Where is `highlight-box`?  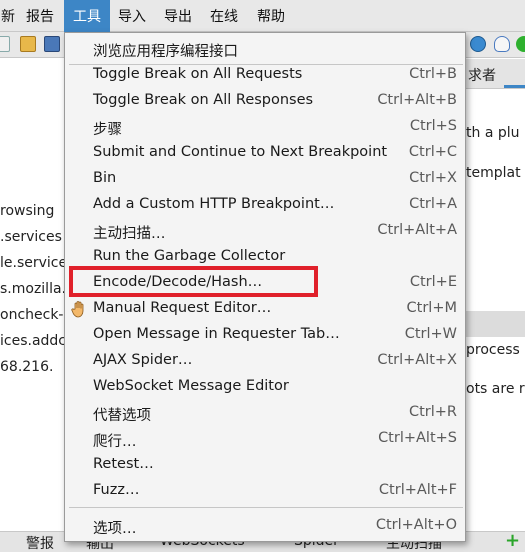
highlight-box is located at coordinates (193, 281).